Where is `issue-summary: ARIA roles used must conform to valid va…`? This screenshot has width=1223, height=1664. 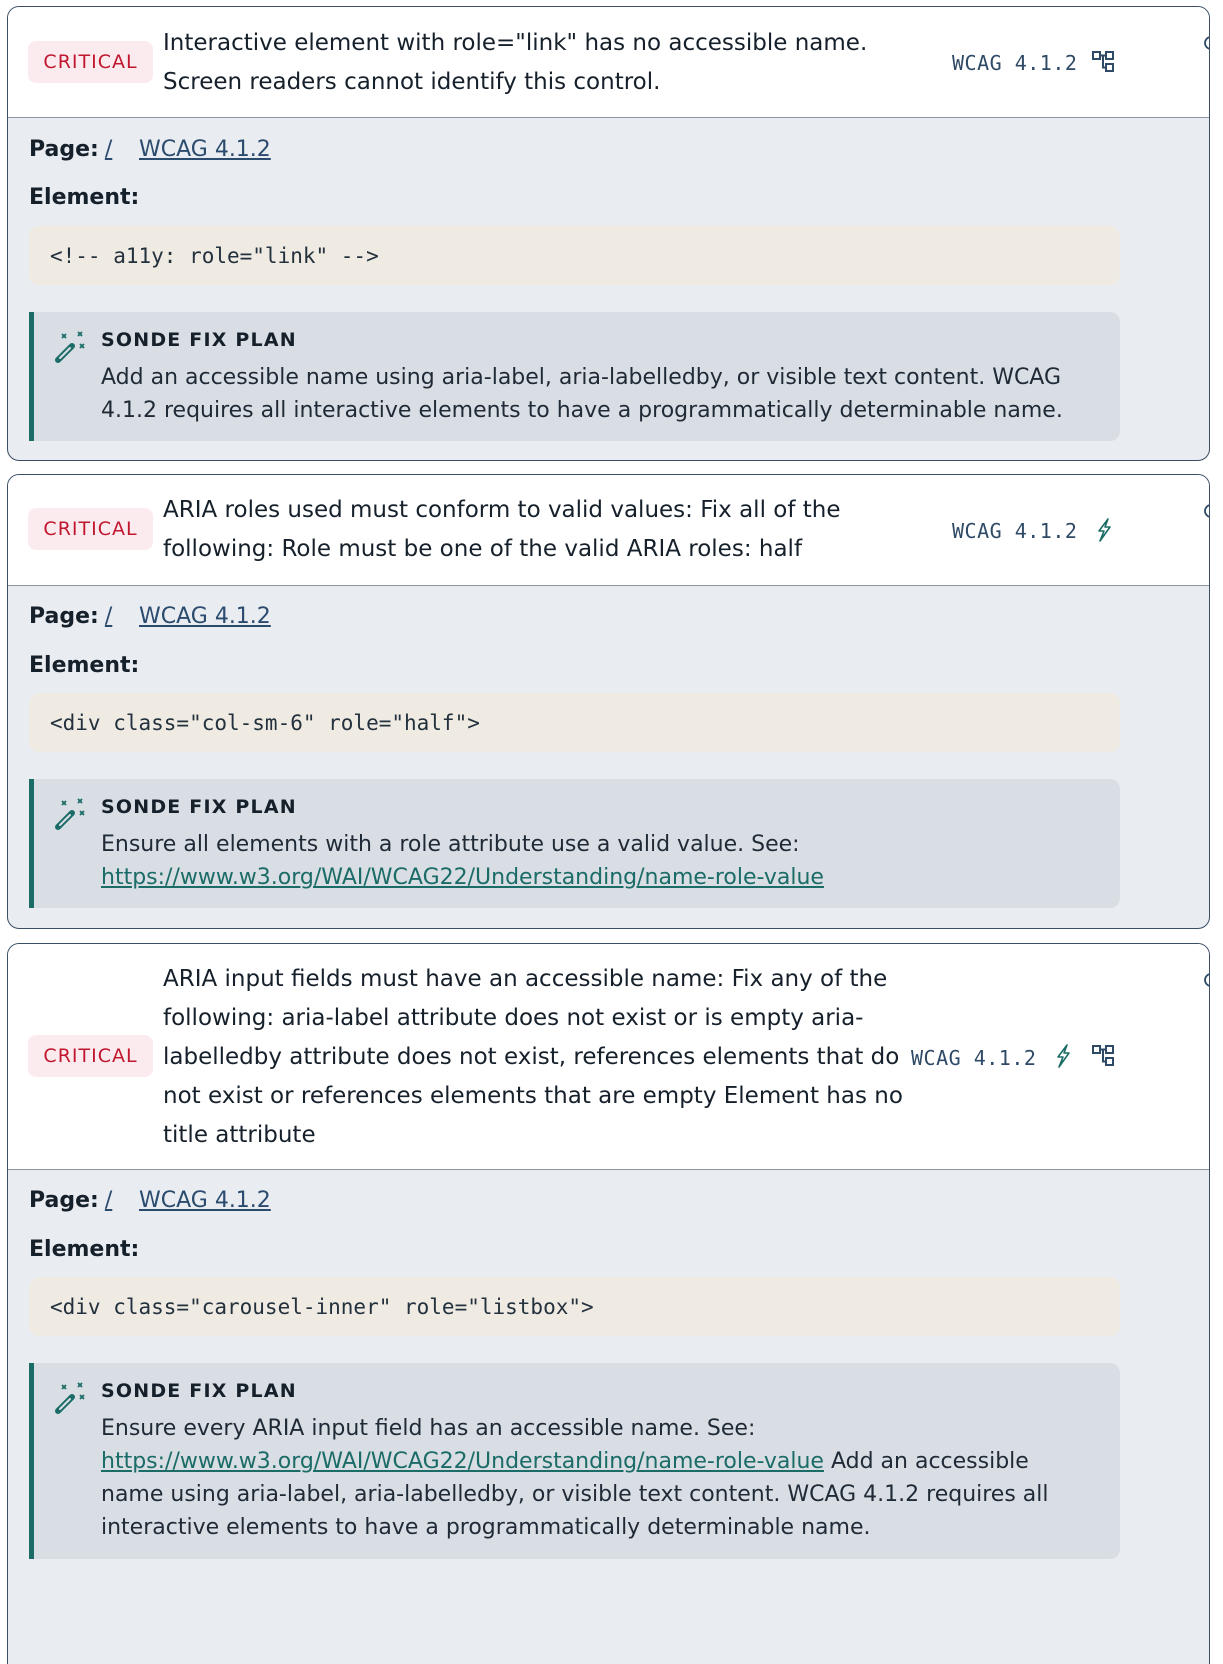
issue-summary: ARIA roles used must conform to valid va… is located at coordinates (502, 529).